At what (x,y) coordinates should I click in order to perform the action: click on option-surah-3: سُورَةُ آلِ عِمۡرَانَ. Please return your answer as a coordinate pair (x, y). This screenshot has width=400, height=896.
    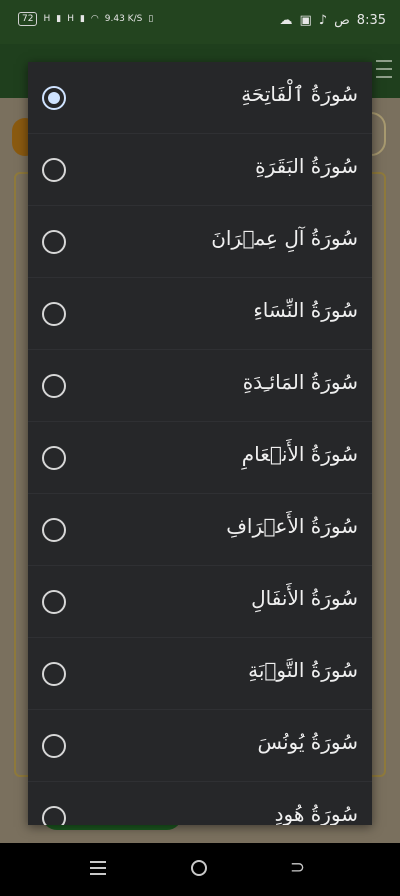
    Looking at the image, I should click on (200, 242).